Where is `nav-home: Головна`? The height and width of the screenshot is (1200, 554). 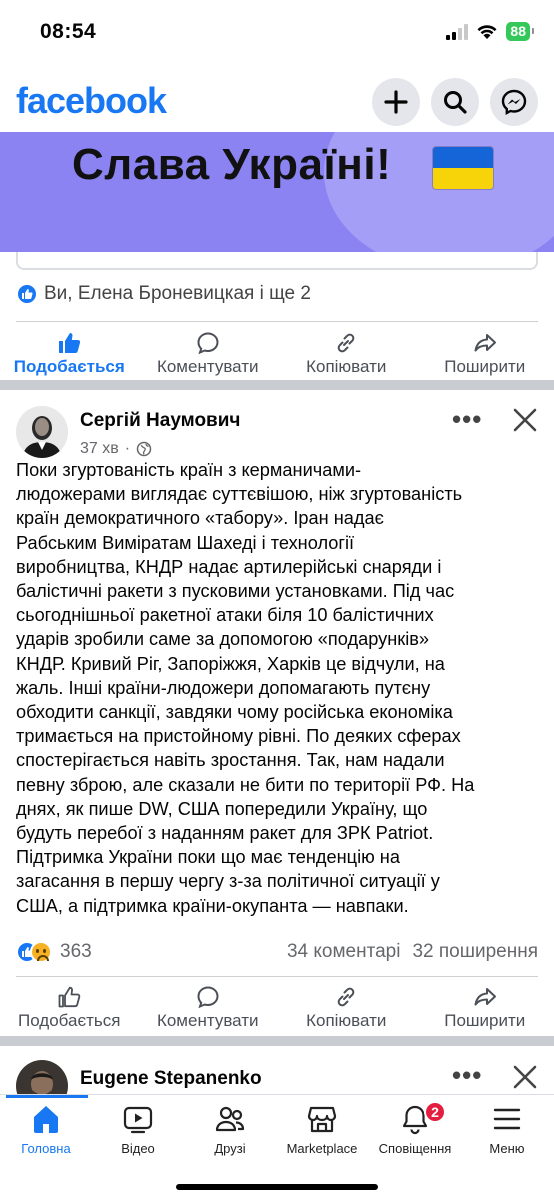
nav-home: Головна is located at coordinates (46, 1129).